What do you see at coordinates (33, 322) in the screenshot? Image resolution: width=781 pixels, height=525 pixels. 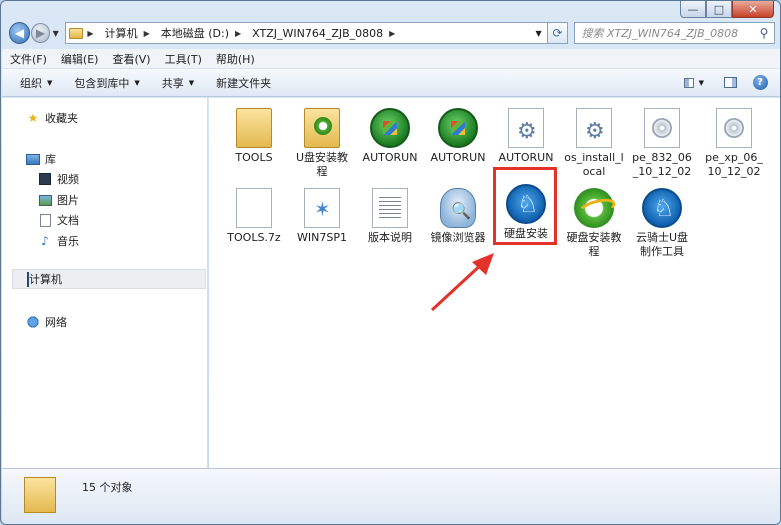 I see `network-icon` at bounding box center [33, 322].